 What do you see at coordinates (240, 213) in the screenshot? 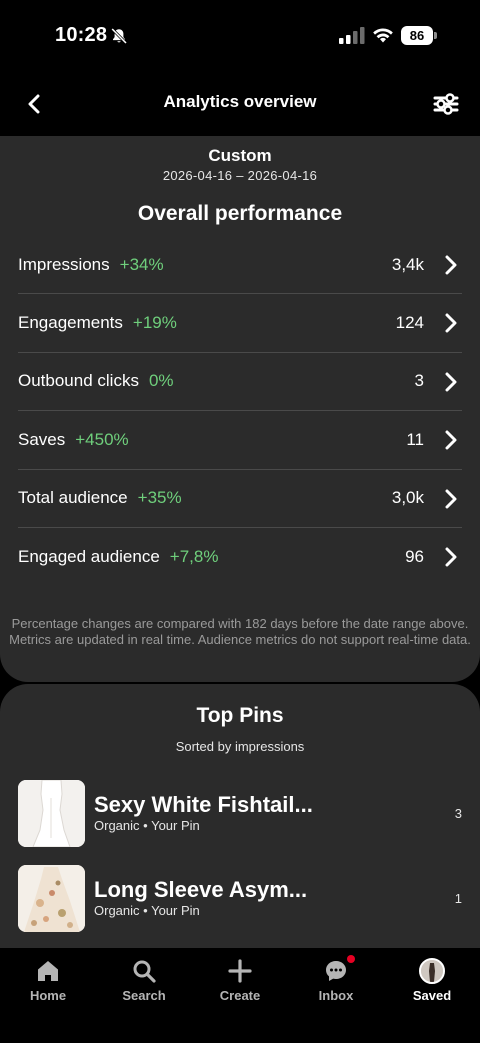
I see `performance-title: Overall performance` at bounding box center [240, 213].